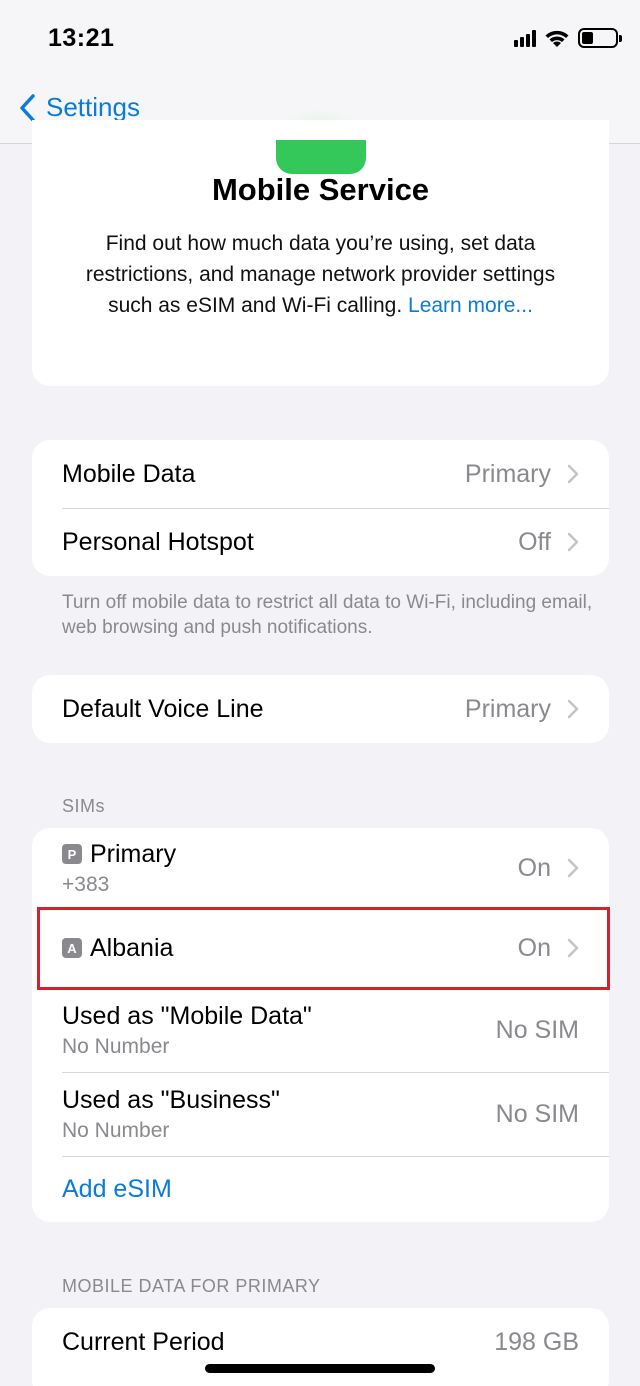 The height and width of the screenshot is (1386, 640). I want to click on sim-label: Primary, so click(133, 853).